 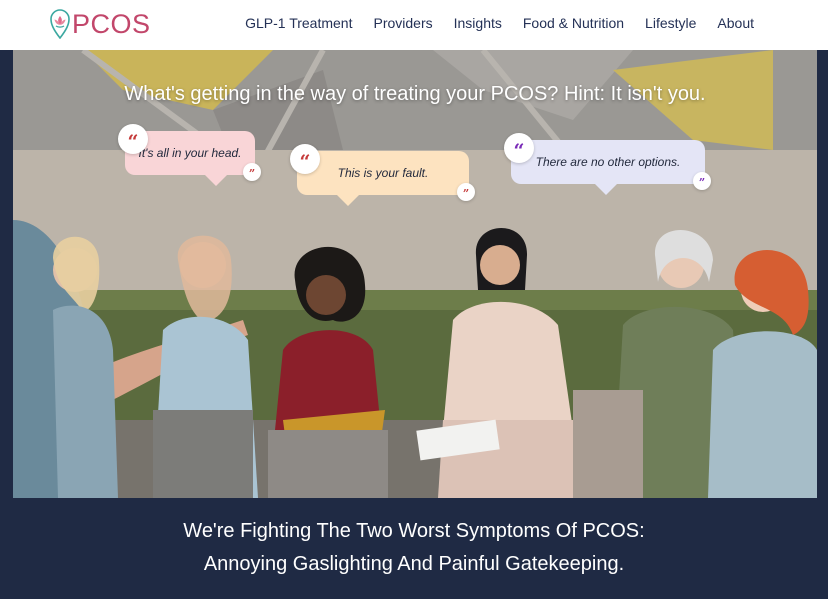 I want to click on nav-food-nutrition: Food & Nutrition, so click(x=573, y=23).